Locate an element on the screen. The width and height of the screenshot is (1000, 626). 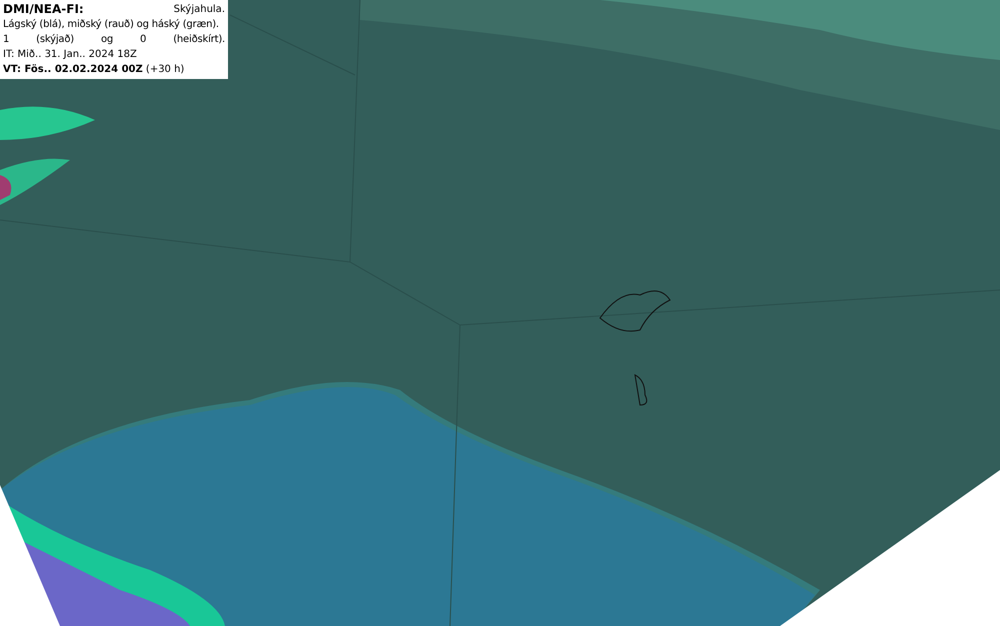
legend-description: 1 (skýjað) og 0 (heiðskírt). is located at coordinates (114, 40).